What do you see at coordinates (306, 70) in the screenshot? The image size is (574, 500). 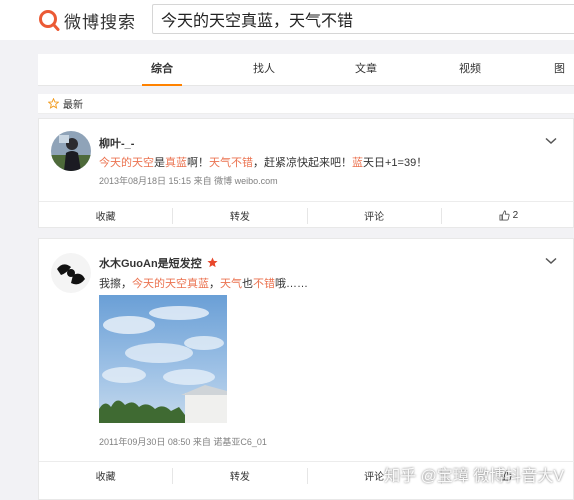 I see `search-tabs: 综合 找人 文章 视频 图` at bounding box center [306, 70].